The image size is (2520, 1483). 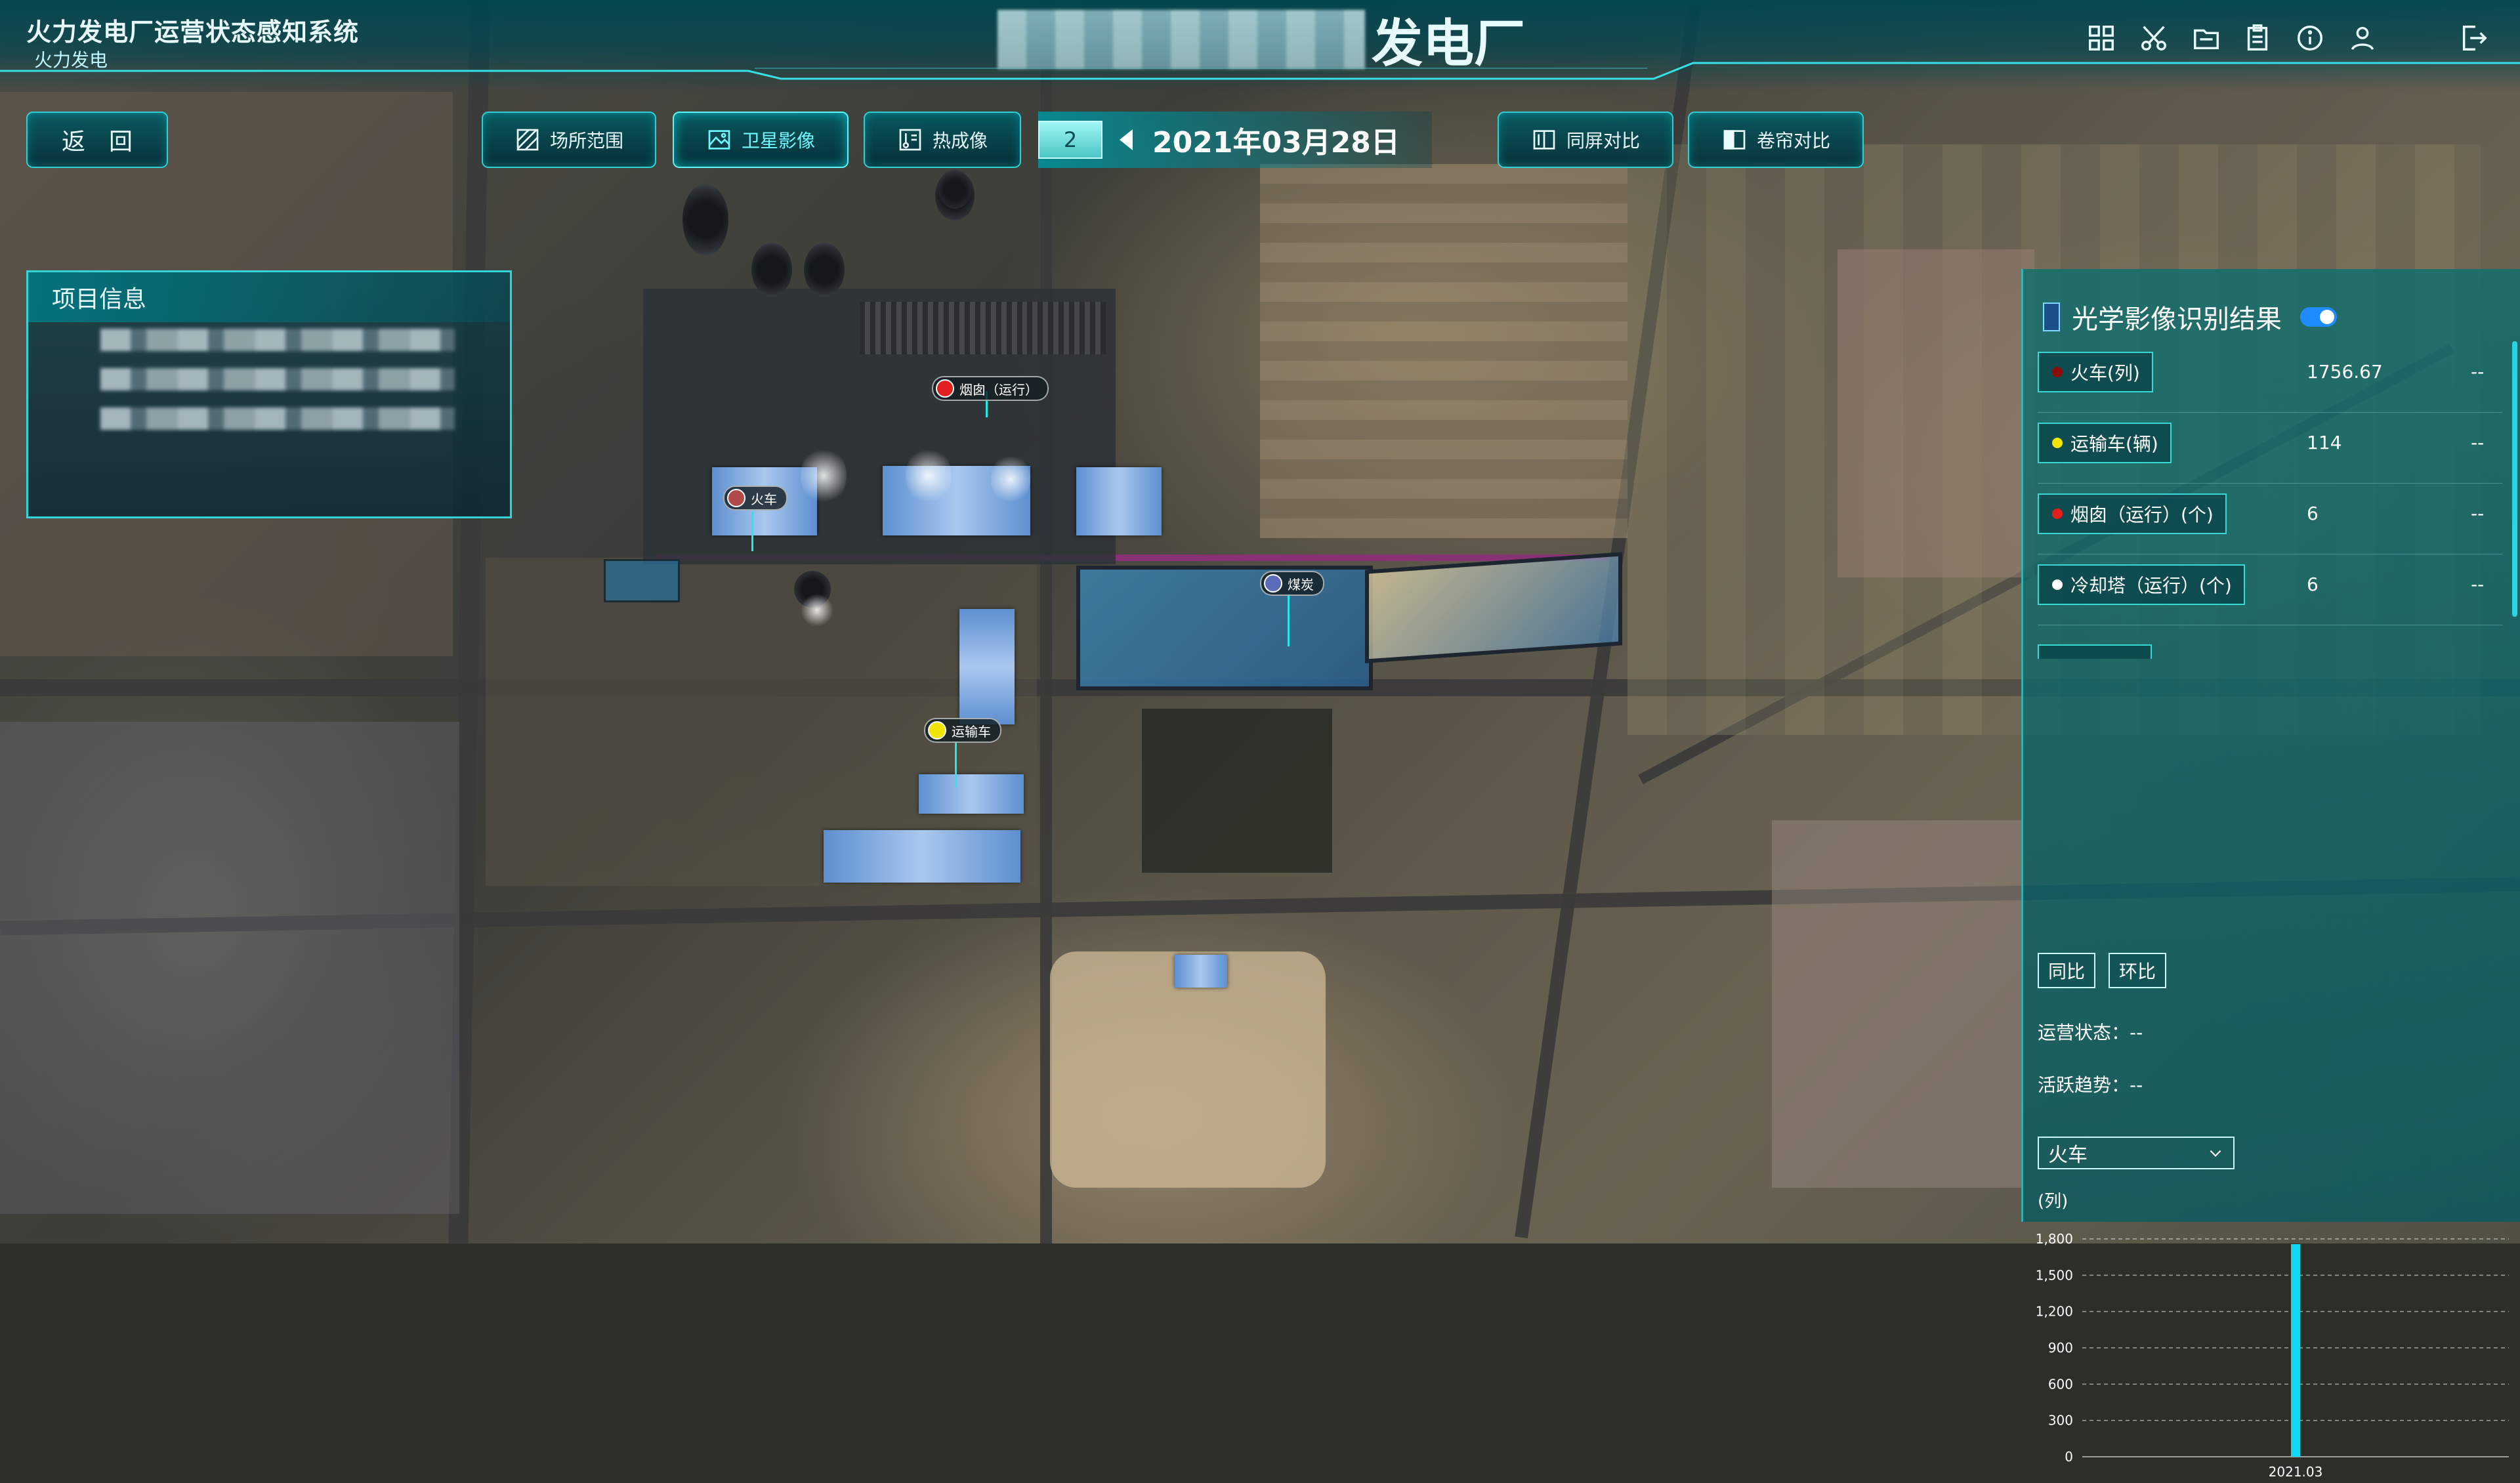 I want to click on result-label: 烟囱（运行）(个), so click(x=2132, y=513).